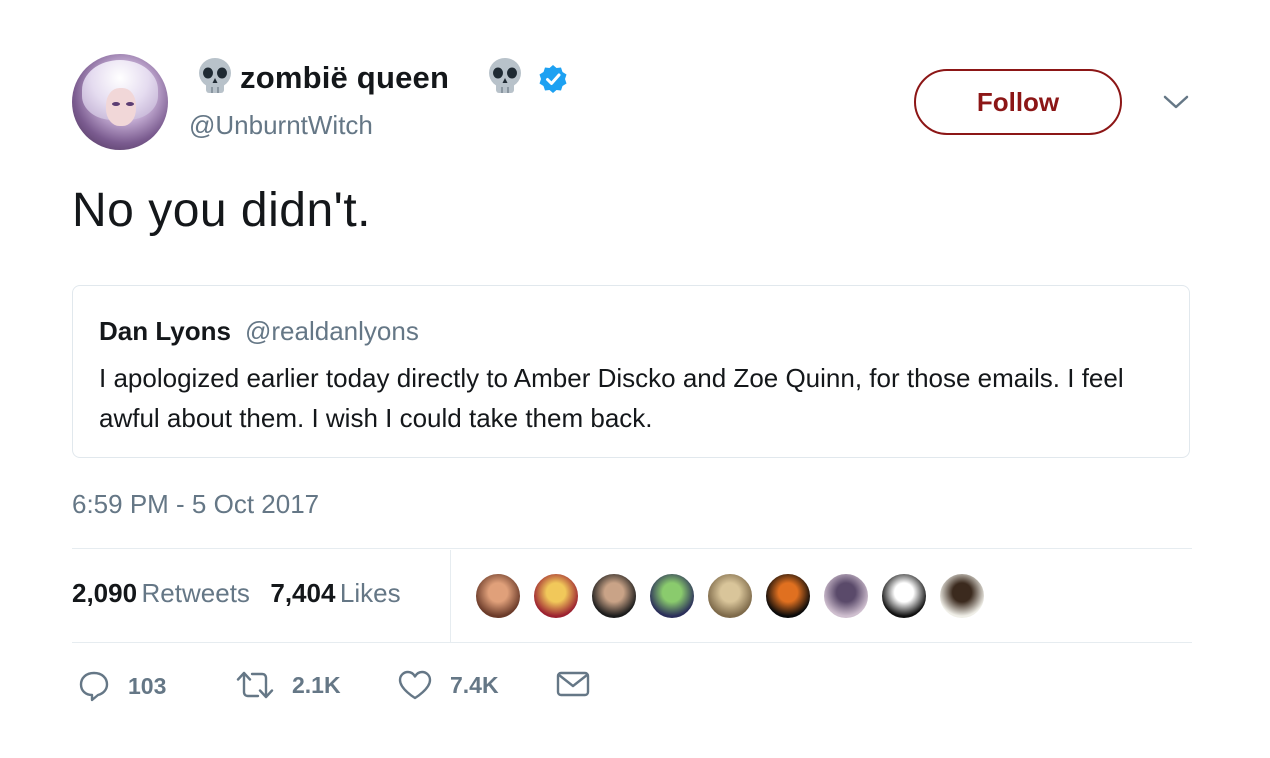 This screenshot has width=1270, height=758. What do you see at coordinates (94, 686) in the screenshot?
I see `reply-icon` at bounding box center [94, 686].